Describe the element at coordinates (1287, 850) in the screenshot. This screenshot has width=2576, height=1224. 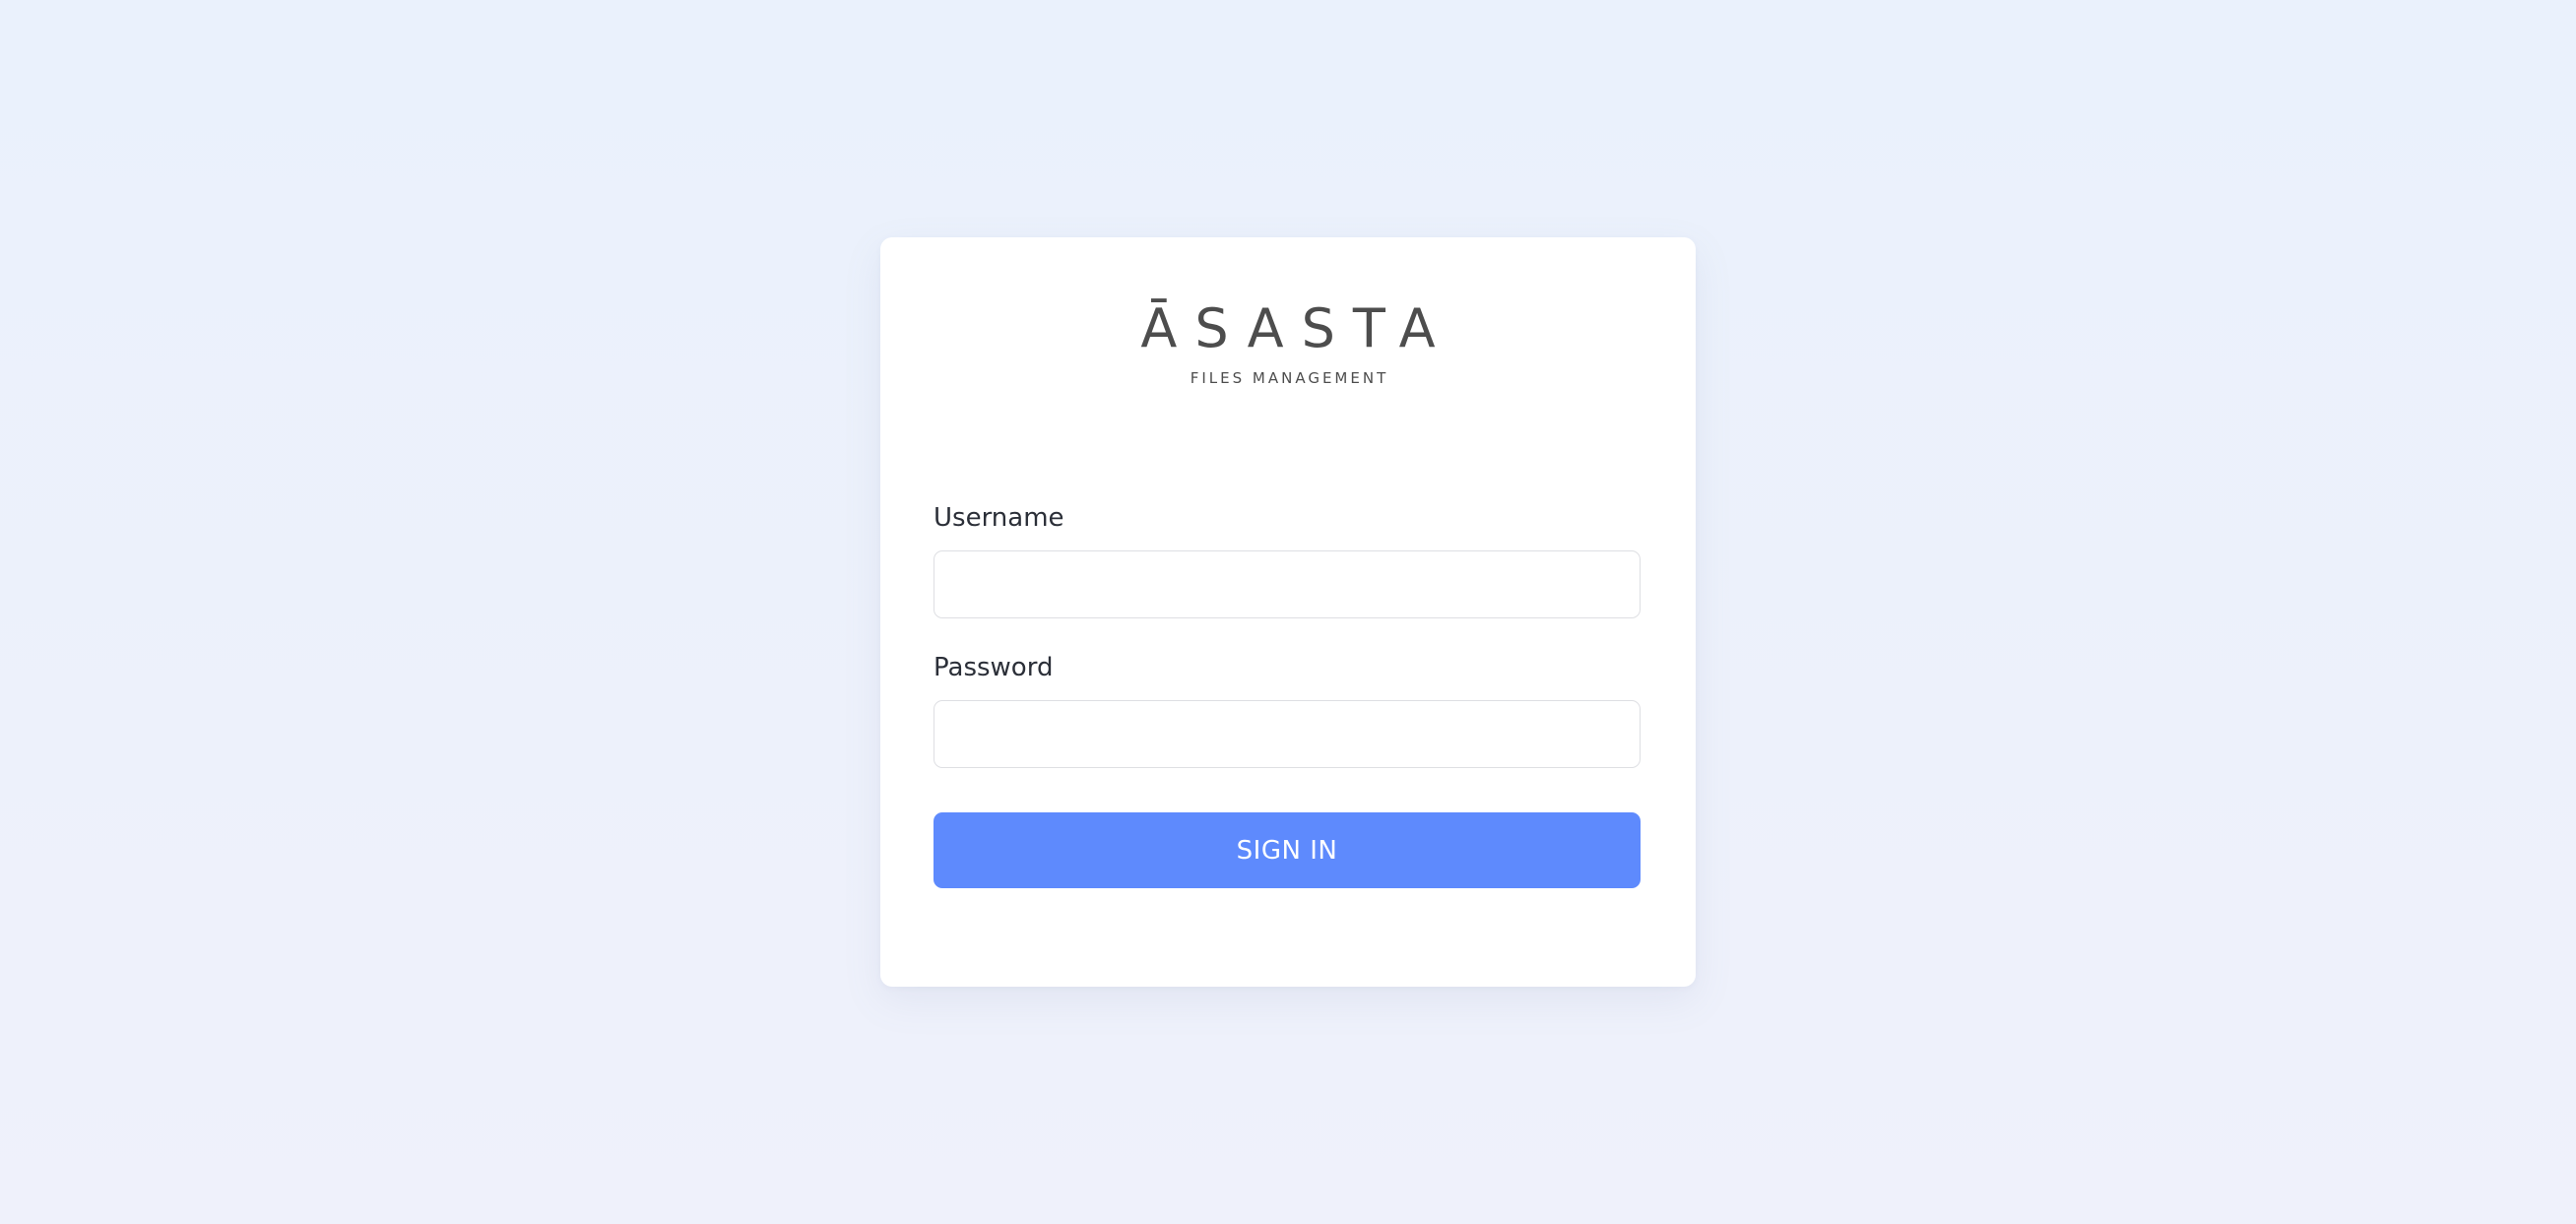
I see `sign-in-button: SIGN IN` at that location.